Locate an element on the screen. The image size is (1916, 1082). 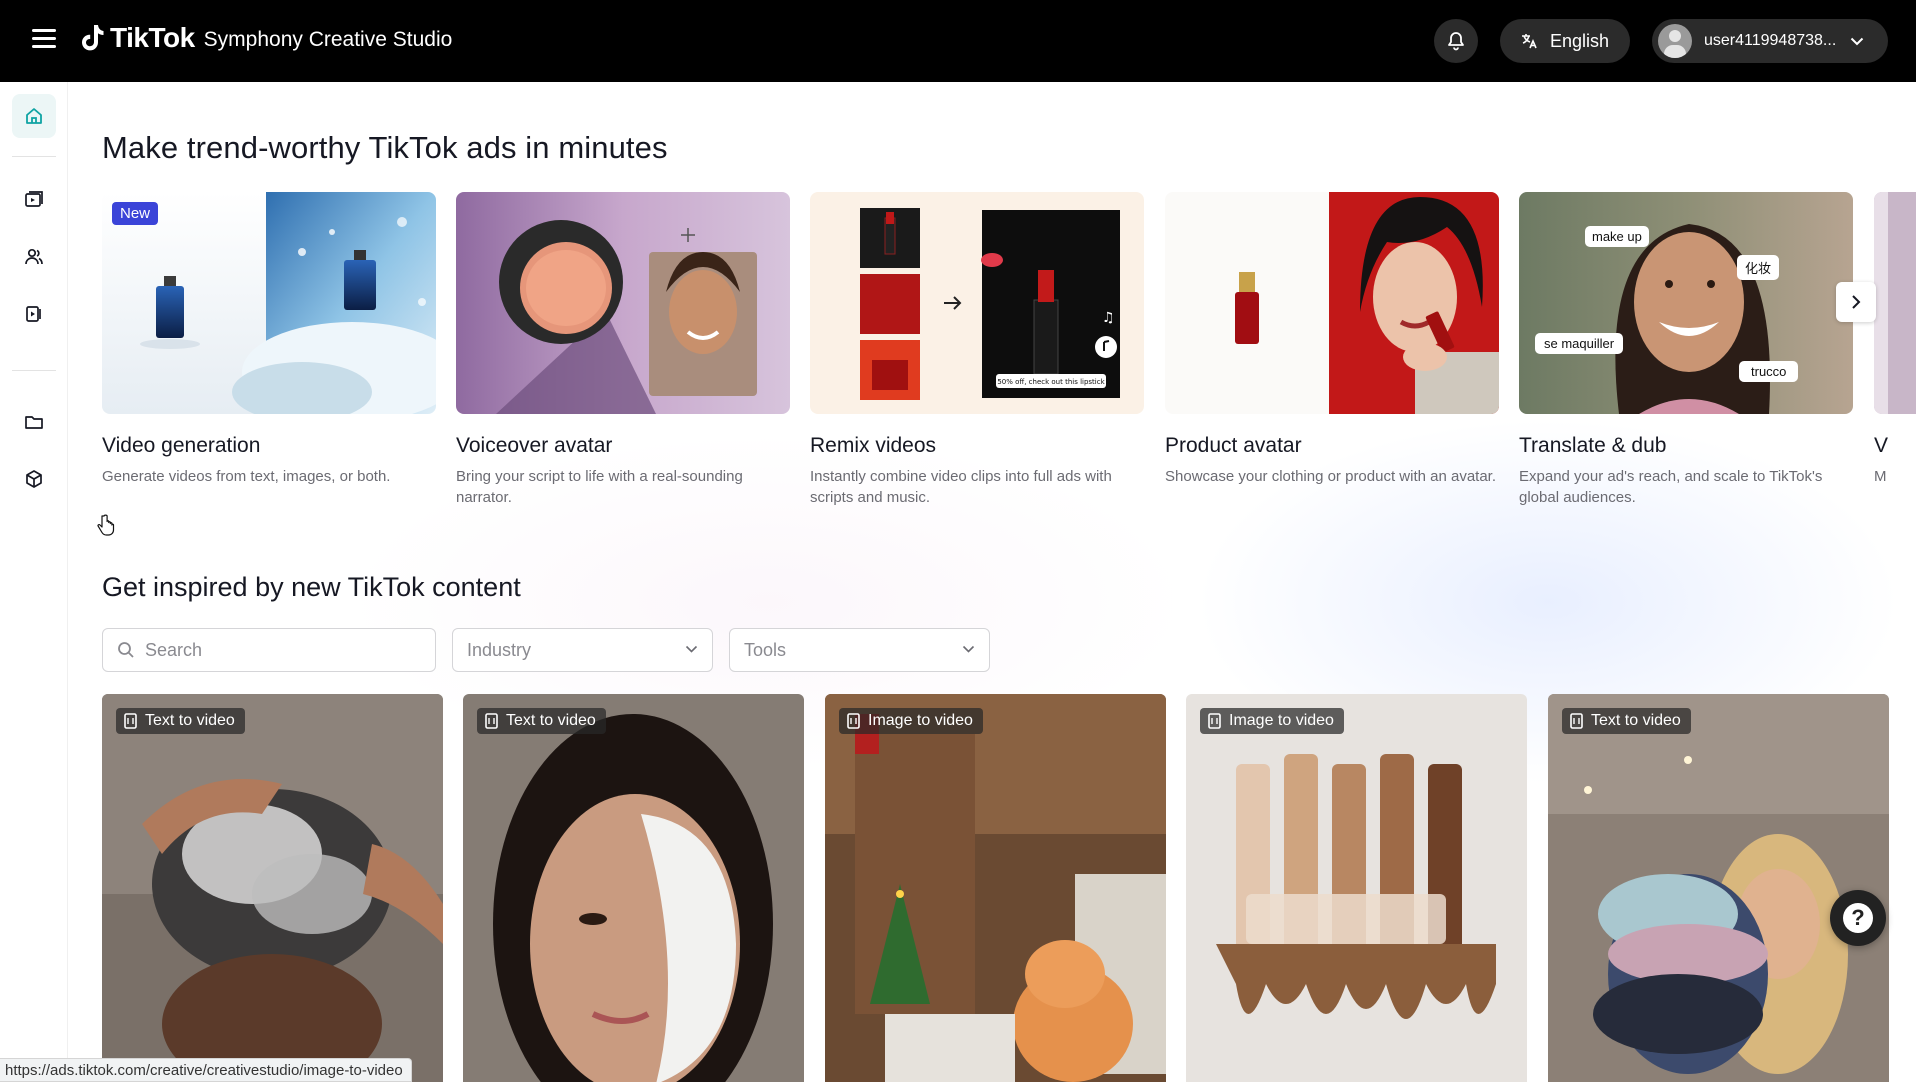
carousel-next-button is located at coordinates (1856, 302).